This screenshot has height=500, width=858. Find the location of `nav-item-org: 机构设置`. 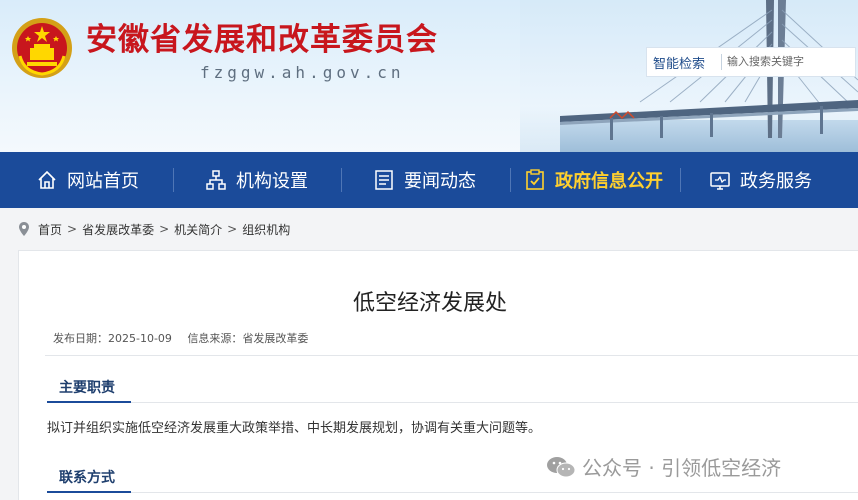

nav-item-org: 机构设置 is located at coordinates (256, 180).